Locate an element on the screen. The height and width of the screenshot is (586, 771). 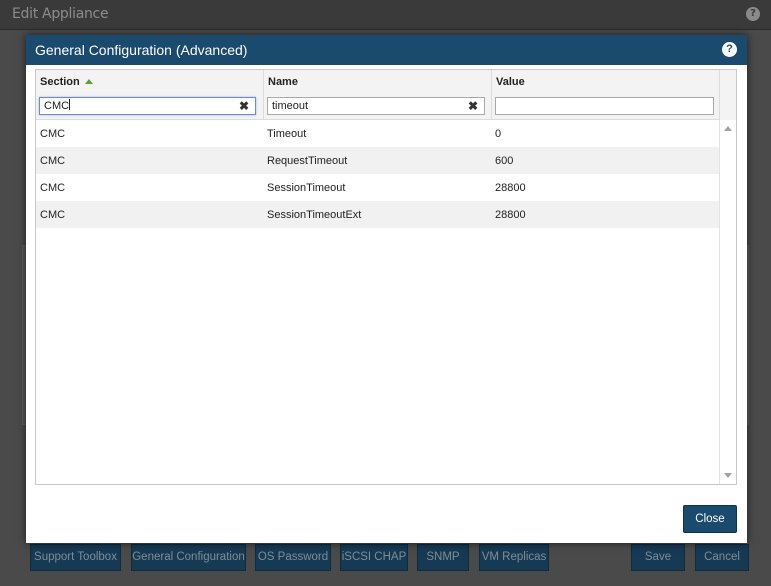
cell-value: 600 is located at coordinates (504, 161).